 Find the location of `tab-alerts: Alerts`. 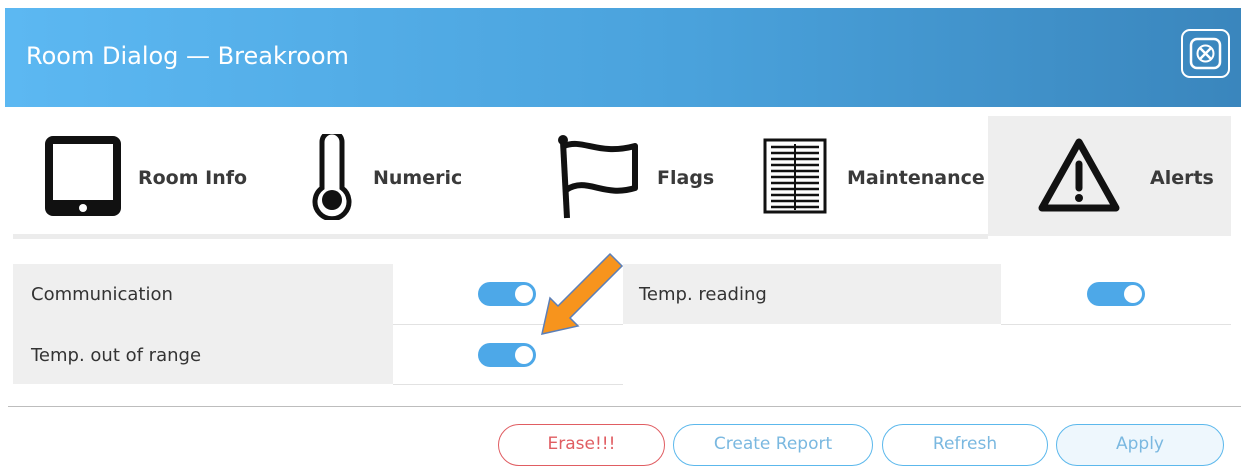

tab-alerts: Alerts is located at coordinates (1109, 176).